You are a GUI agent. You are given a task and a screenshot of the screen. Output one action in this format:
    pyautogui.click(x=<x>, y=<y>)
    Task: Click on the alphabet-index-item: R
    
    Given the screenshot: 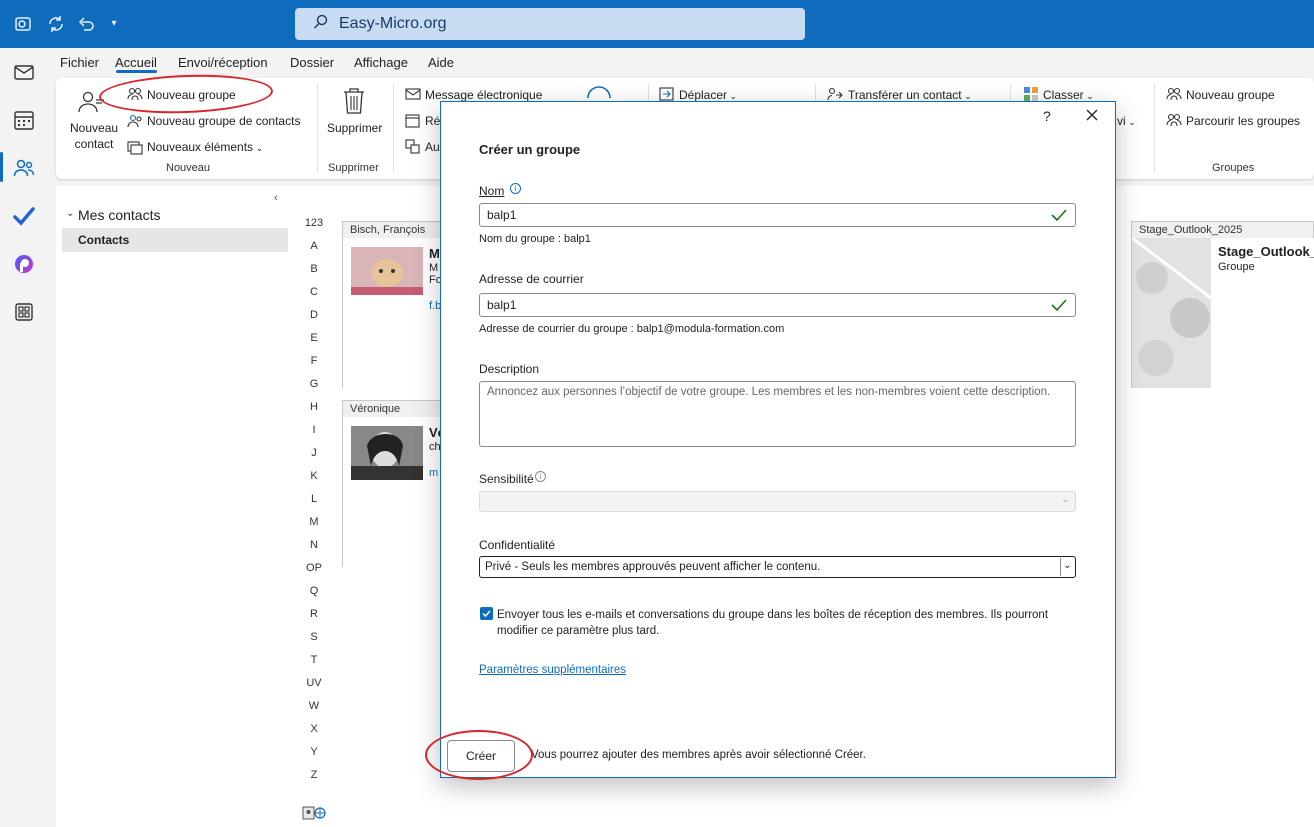 What is the action you would take?
    pyautogui.click(x=314, y=614)
    